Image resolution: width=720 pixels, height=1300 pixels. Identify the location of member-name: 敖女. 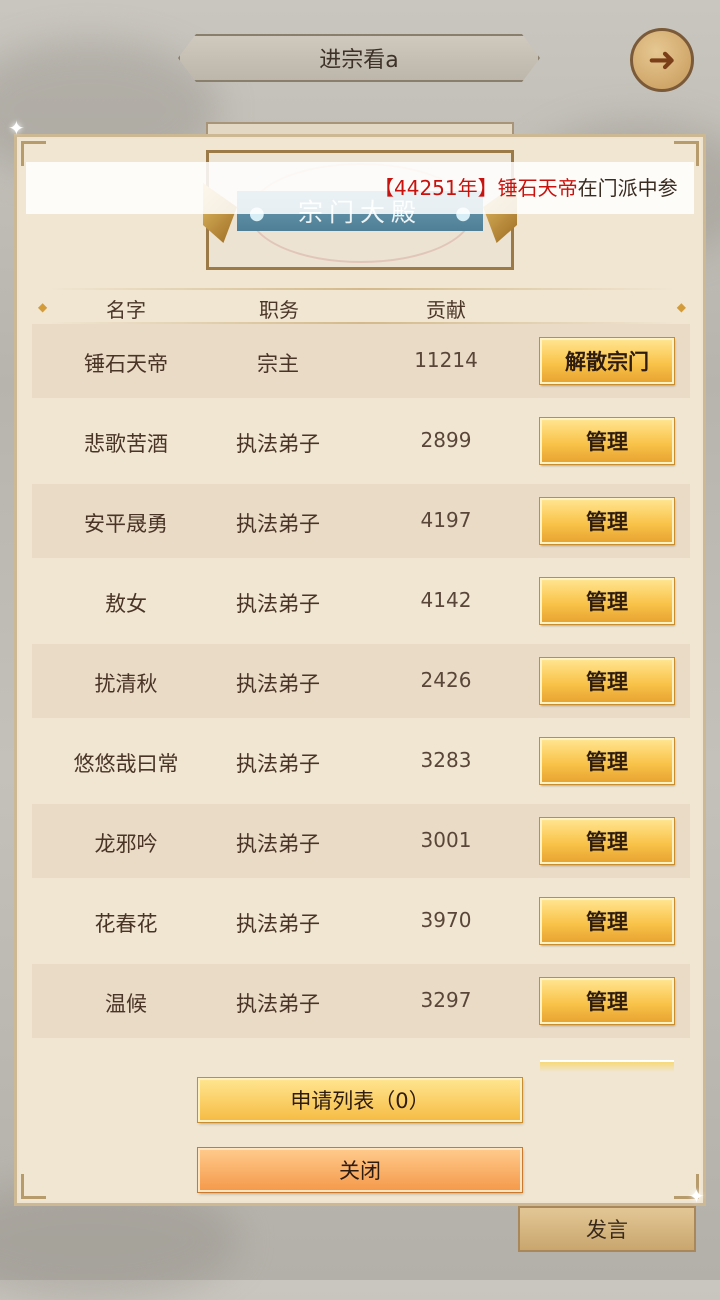
(126, 604).